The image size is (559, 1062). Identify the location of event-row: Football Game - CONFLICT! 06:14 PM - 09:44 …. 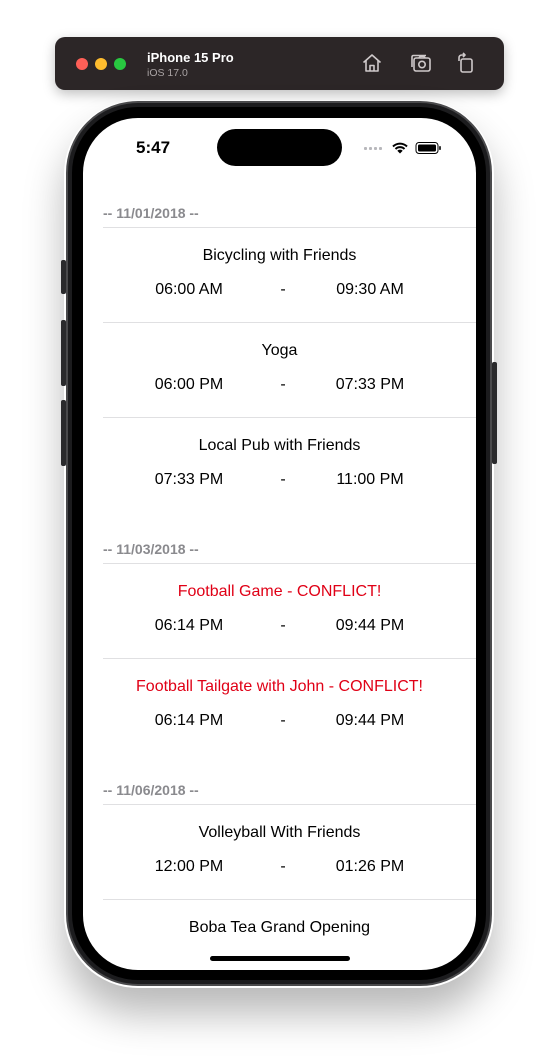
(289, 611).